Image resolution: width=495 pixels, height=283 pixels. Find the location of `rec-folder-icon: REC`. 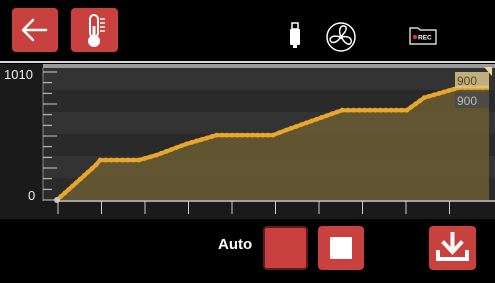

rec-folder-icon: REC is located at coordinates (423, 36).